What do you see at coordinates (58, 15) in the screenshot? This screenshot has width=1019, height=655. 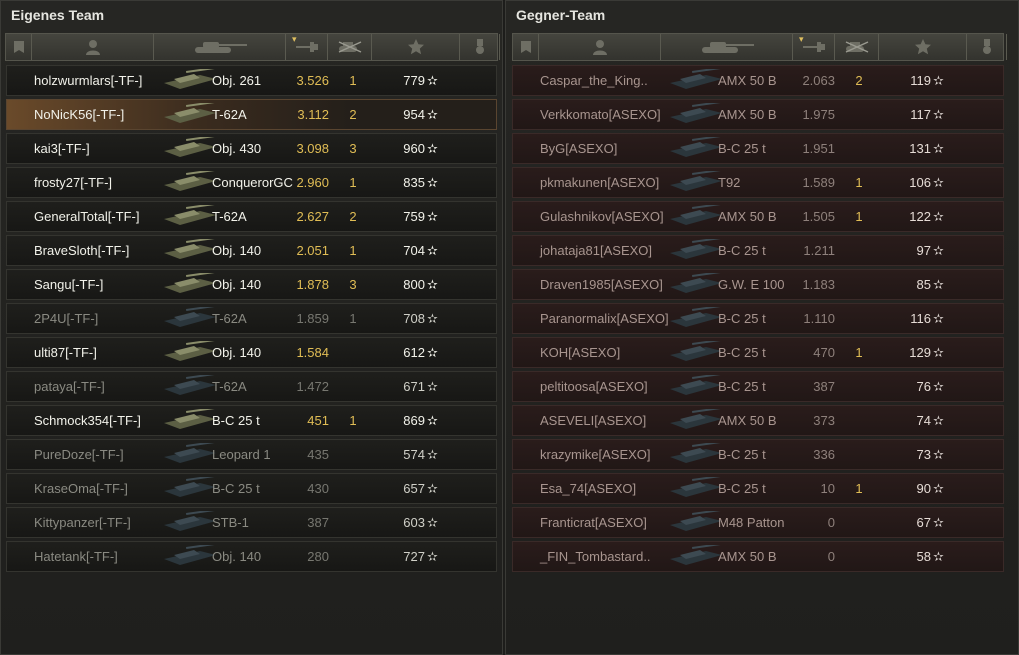 I see `own-team-title: Eigenes Team` at bounding box center [58, 15].